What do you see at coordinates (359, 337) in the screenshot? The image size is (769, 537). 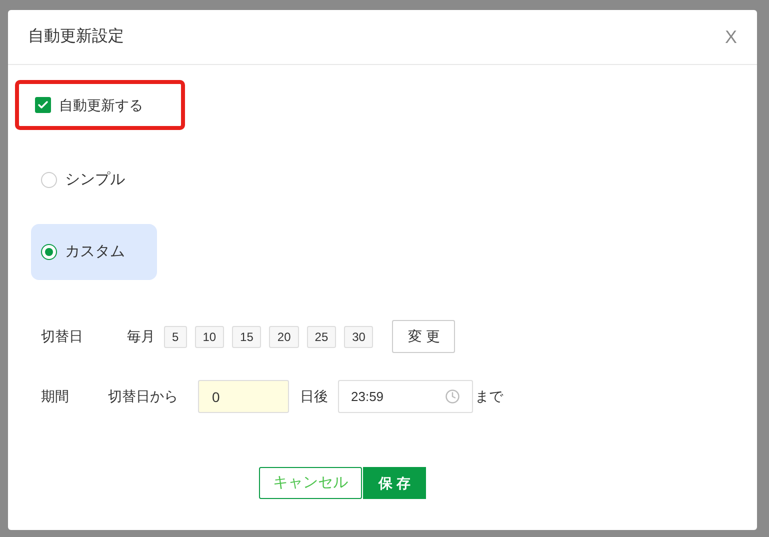 I see `day-chip: 30` at bounding box center [359, 337].